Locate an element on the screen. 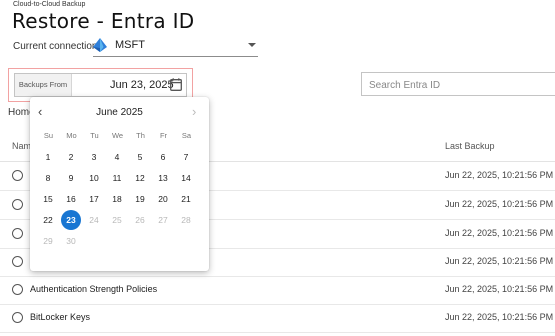 The image size is (555, 336). weekday-label: Th is located at coordinates (140, 135).